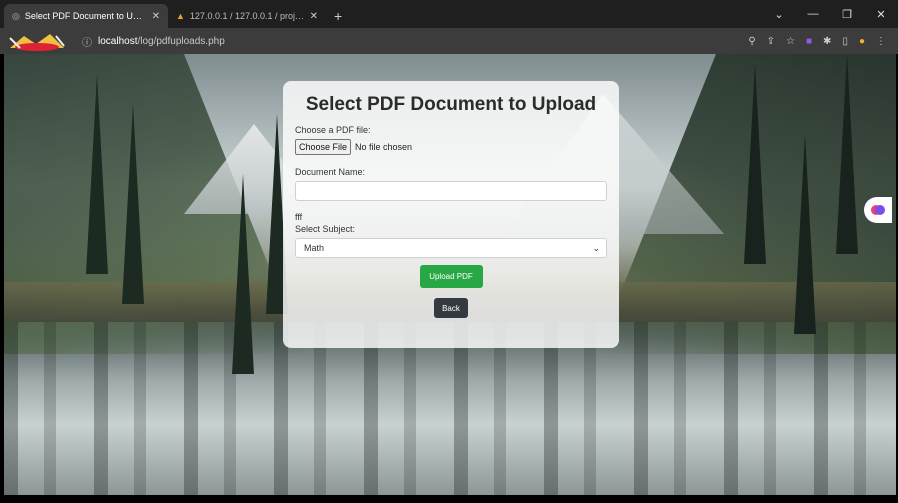 The height and width of the screenshot is (503, 898). I want to click on close-icon: ✕, so click(881, 14).